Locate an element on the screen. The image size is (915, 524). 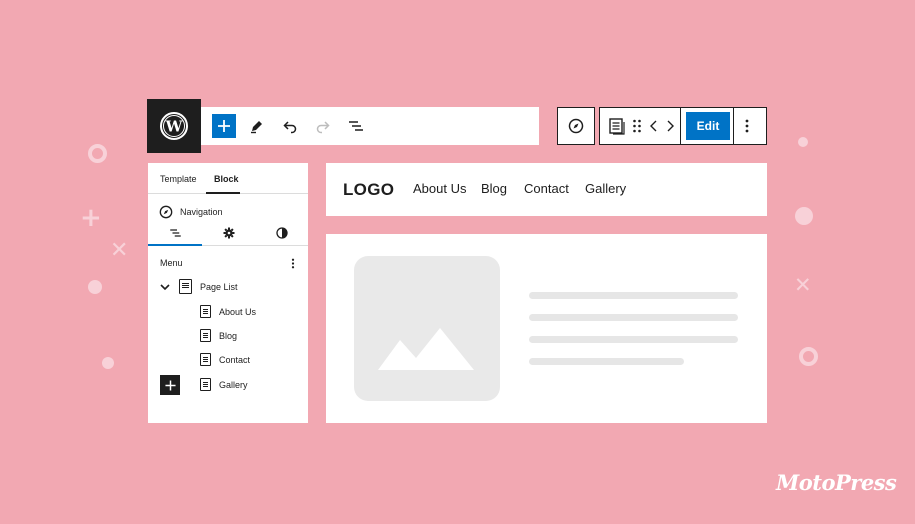
block-toolbar: Edit is located at coordinates (683, 126).